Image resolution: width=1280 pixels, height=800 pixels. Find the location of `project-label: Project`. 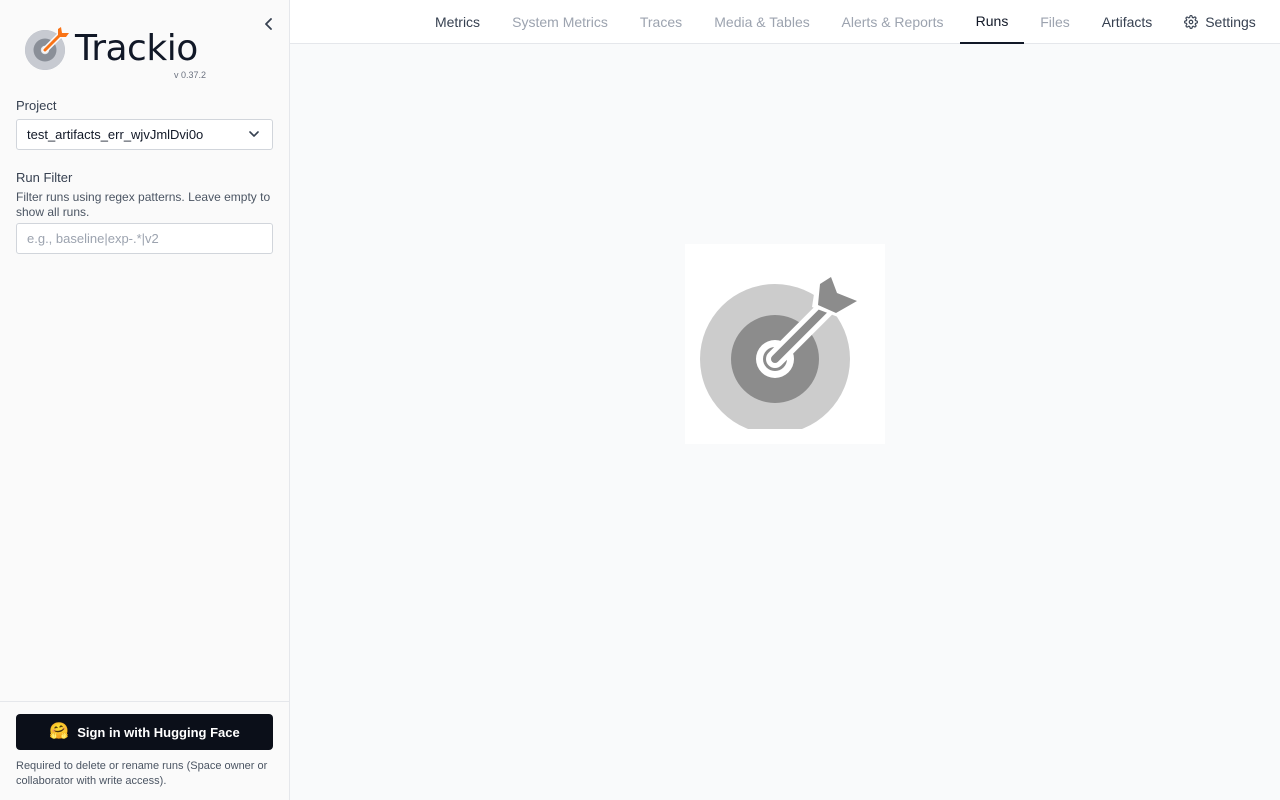

project-label: Project is located at coordinates (36, 105).